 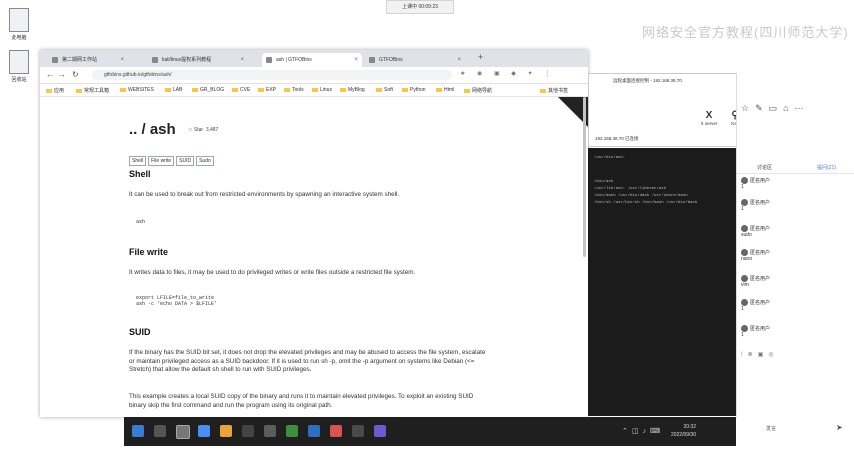 What do you see at coordinates (198, 60) in the screenshot?
I see `tab-1: kali/linux提权系列教程 ×` at bounding box center [198, 60].